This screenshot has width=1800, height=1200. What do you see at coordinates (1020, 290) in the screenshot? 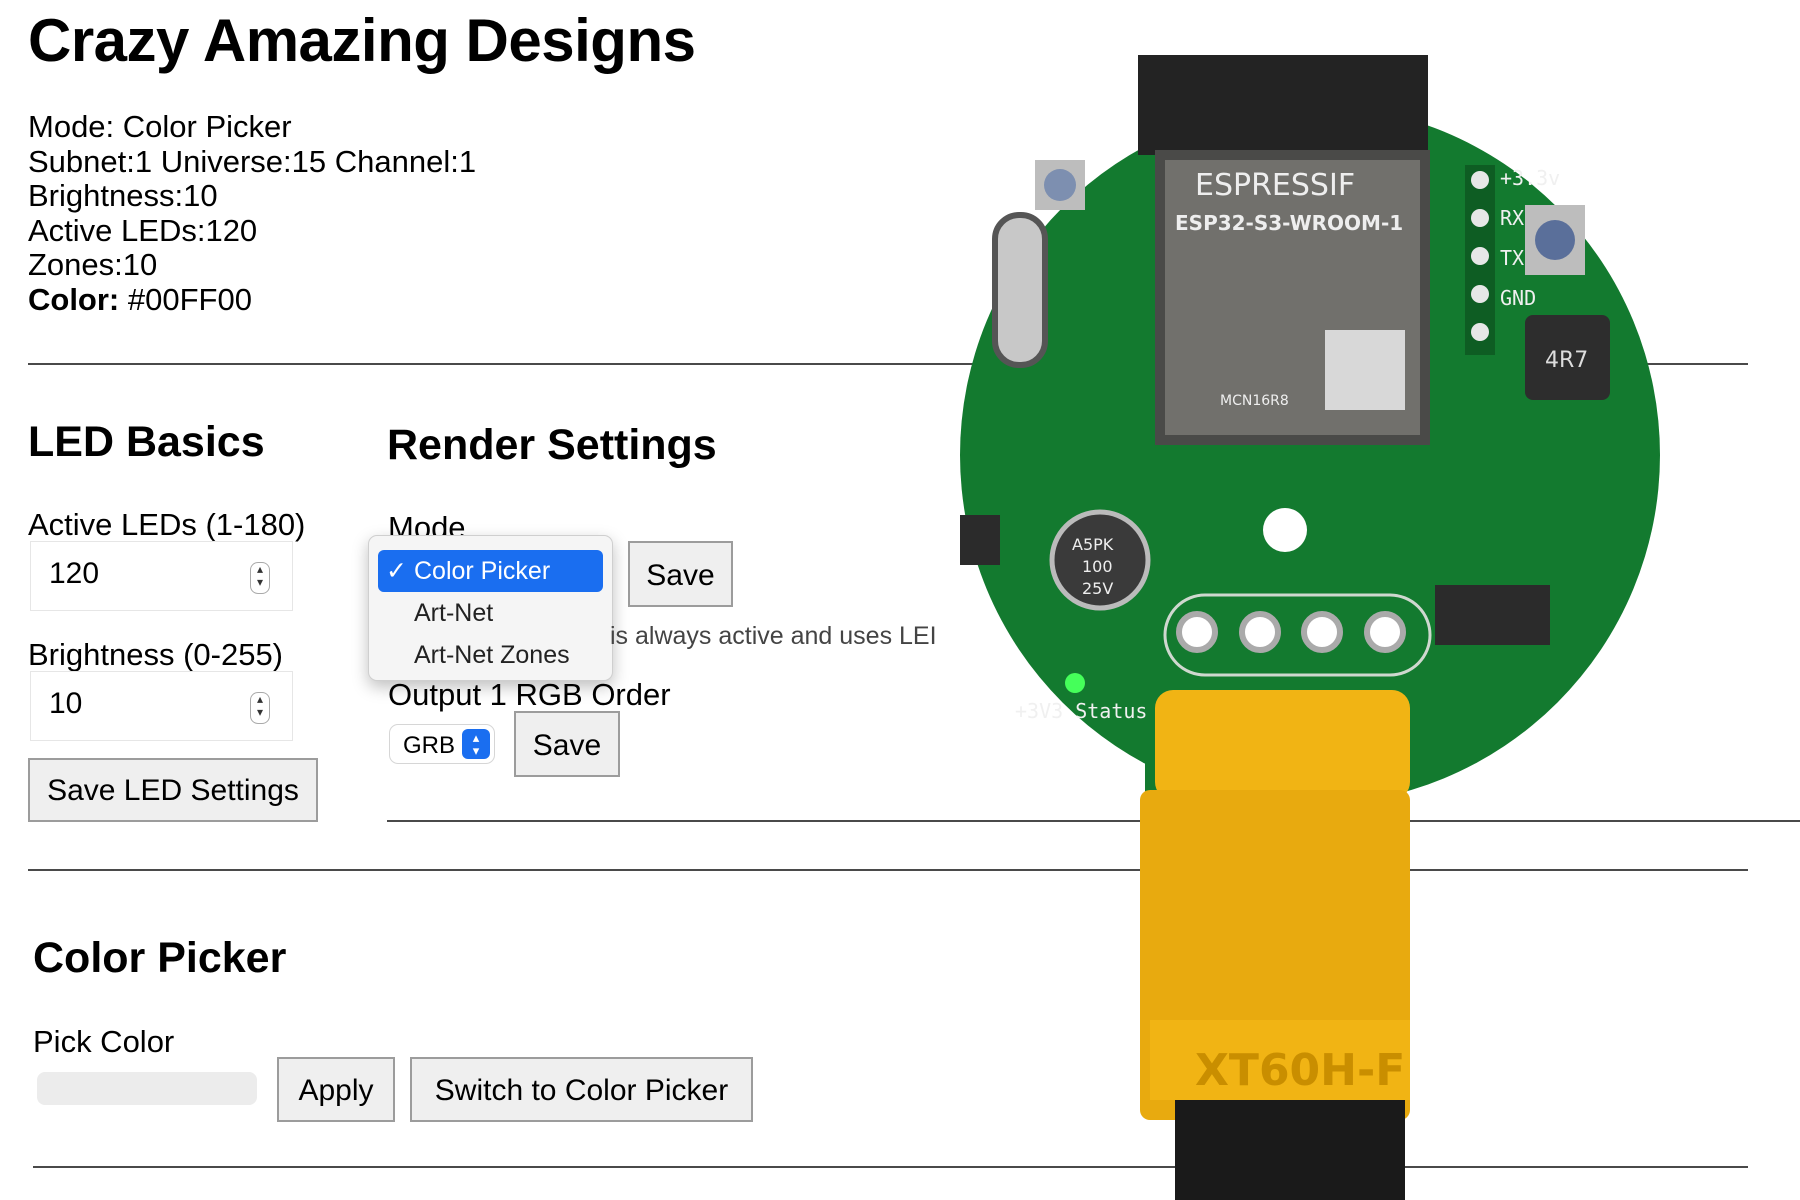
I see `usb-c-port` at bounding box center [1020, 290].